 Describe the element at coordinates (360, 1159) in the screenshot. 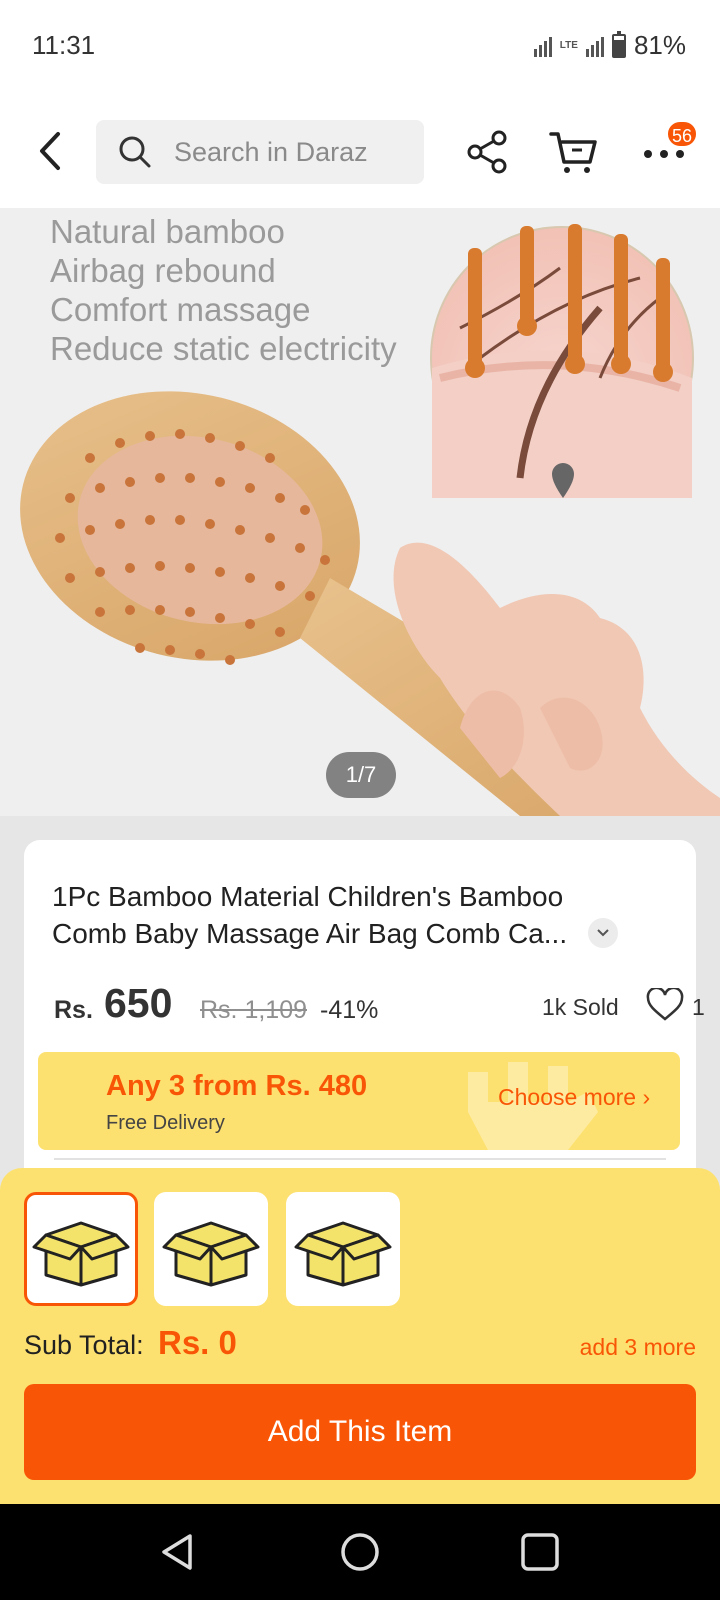

I see `divider` at that location.